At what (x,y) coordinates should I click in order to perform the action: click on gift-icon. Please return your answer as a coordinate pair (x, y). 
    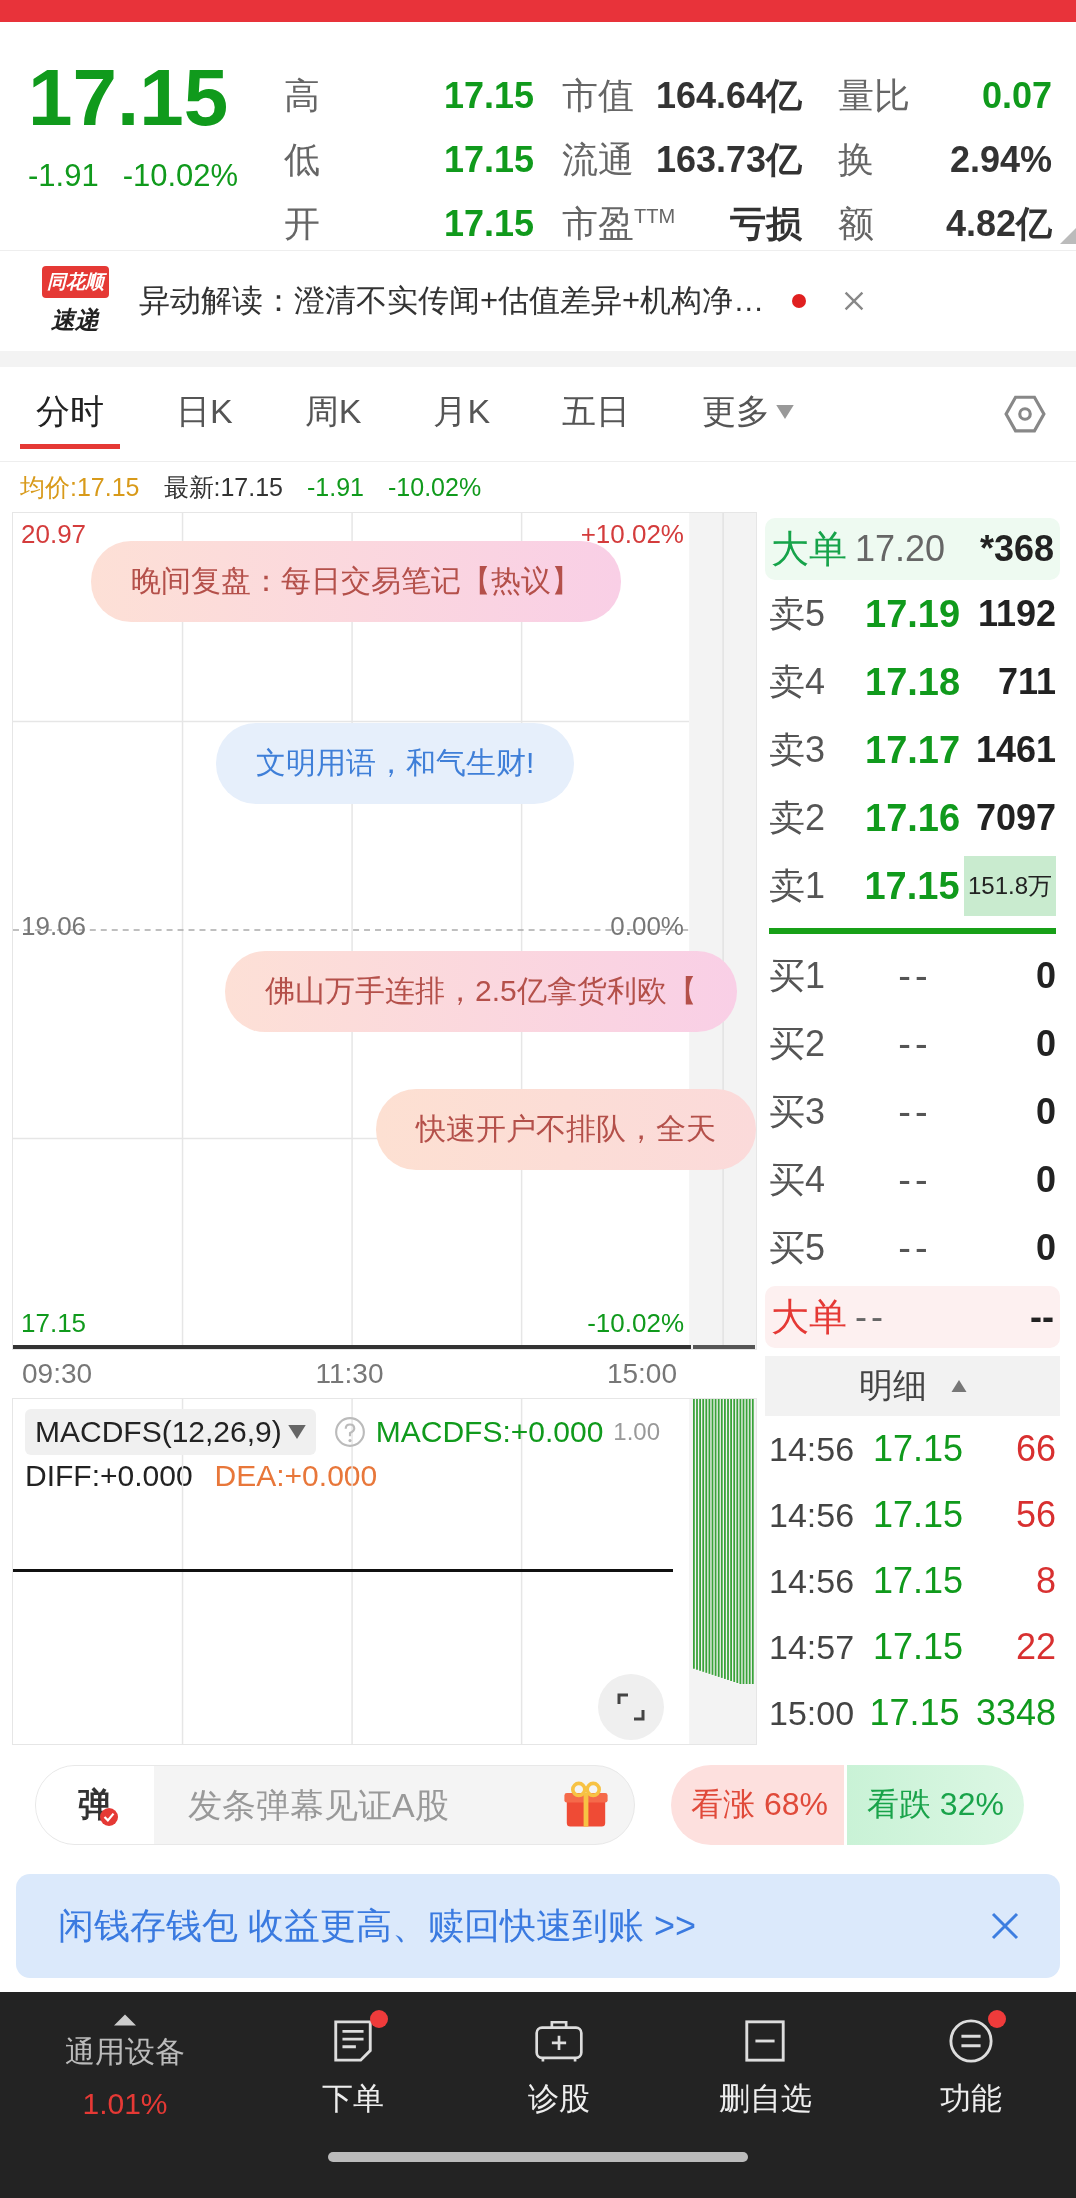
    Looking at the image, I should click on (586, 1805).